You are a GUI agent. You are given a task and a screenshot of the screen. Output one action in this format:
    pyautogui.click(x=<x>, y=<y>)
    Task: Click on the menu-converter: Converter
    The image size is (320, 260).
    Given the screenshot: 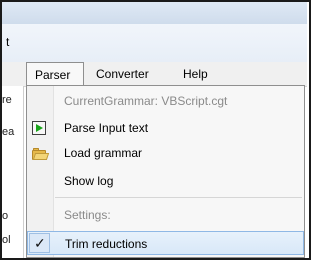 What is the action you would take?
    pyautogui.click(x=129, y=74)
    